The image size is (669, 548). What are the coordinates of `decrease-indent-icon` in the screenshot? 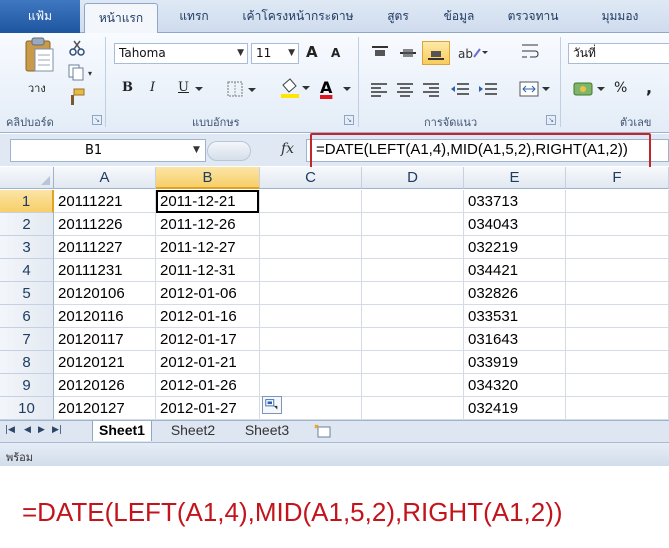 It's located at (460, 89).